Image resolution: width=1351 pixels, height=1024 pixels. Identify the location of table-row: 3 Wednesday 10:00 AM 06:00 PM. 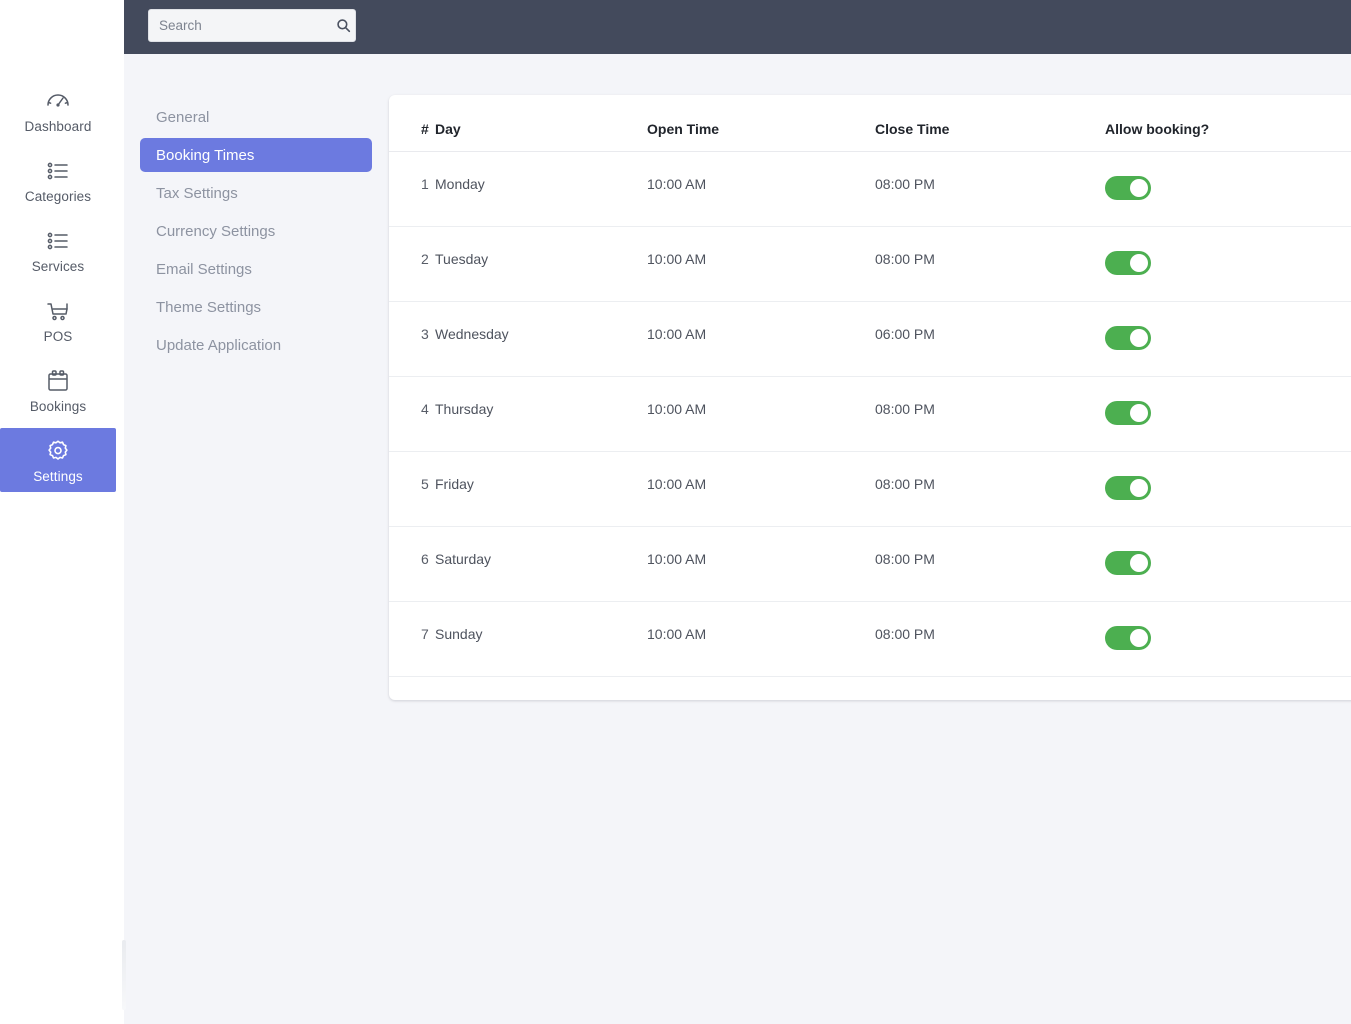
(870, 339).